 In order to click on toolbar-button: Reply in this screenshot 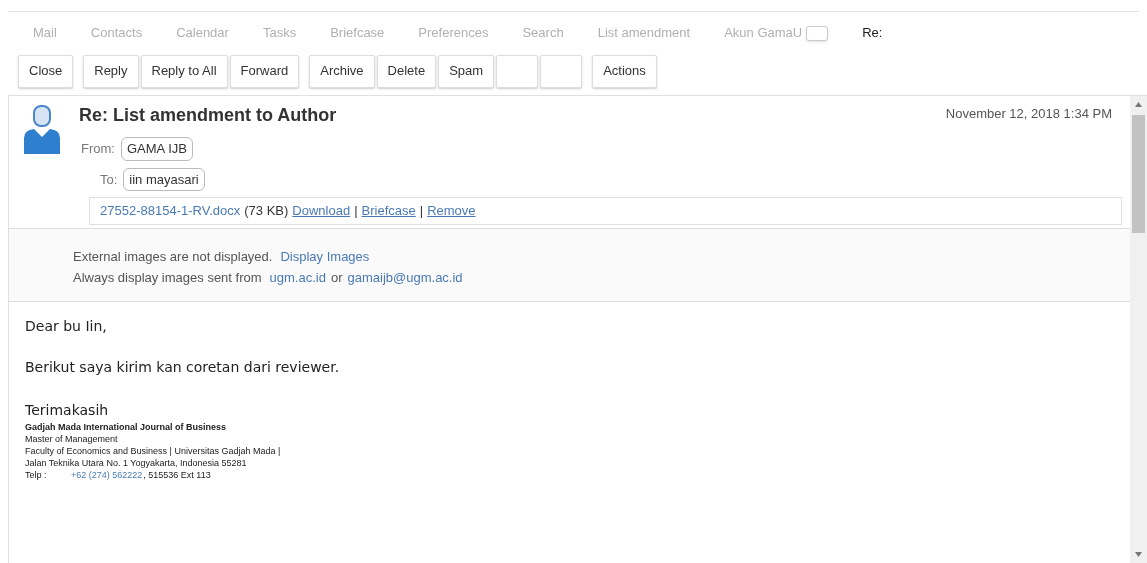, I will do `click(111, 71)`.